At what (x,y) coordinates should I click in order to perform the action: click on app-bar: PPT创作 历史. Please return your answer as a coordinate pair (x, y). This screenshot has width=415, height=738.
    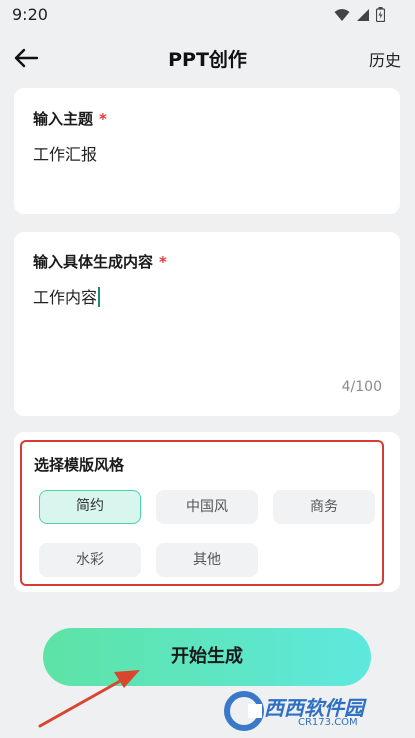
    Looking at the image, I should click on (207, 58).